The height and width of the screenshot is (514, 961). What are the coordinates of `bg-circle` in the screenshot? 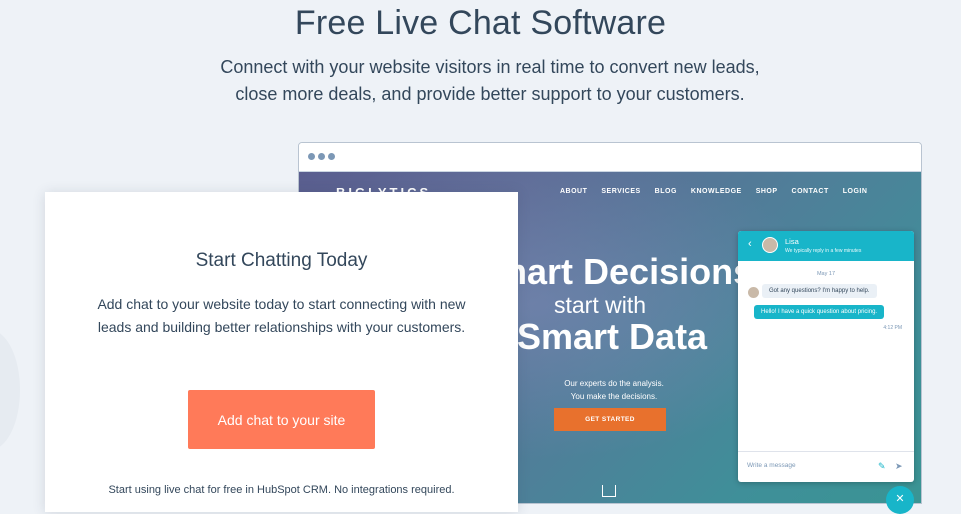 It's located at (10, 390).